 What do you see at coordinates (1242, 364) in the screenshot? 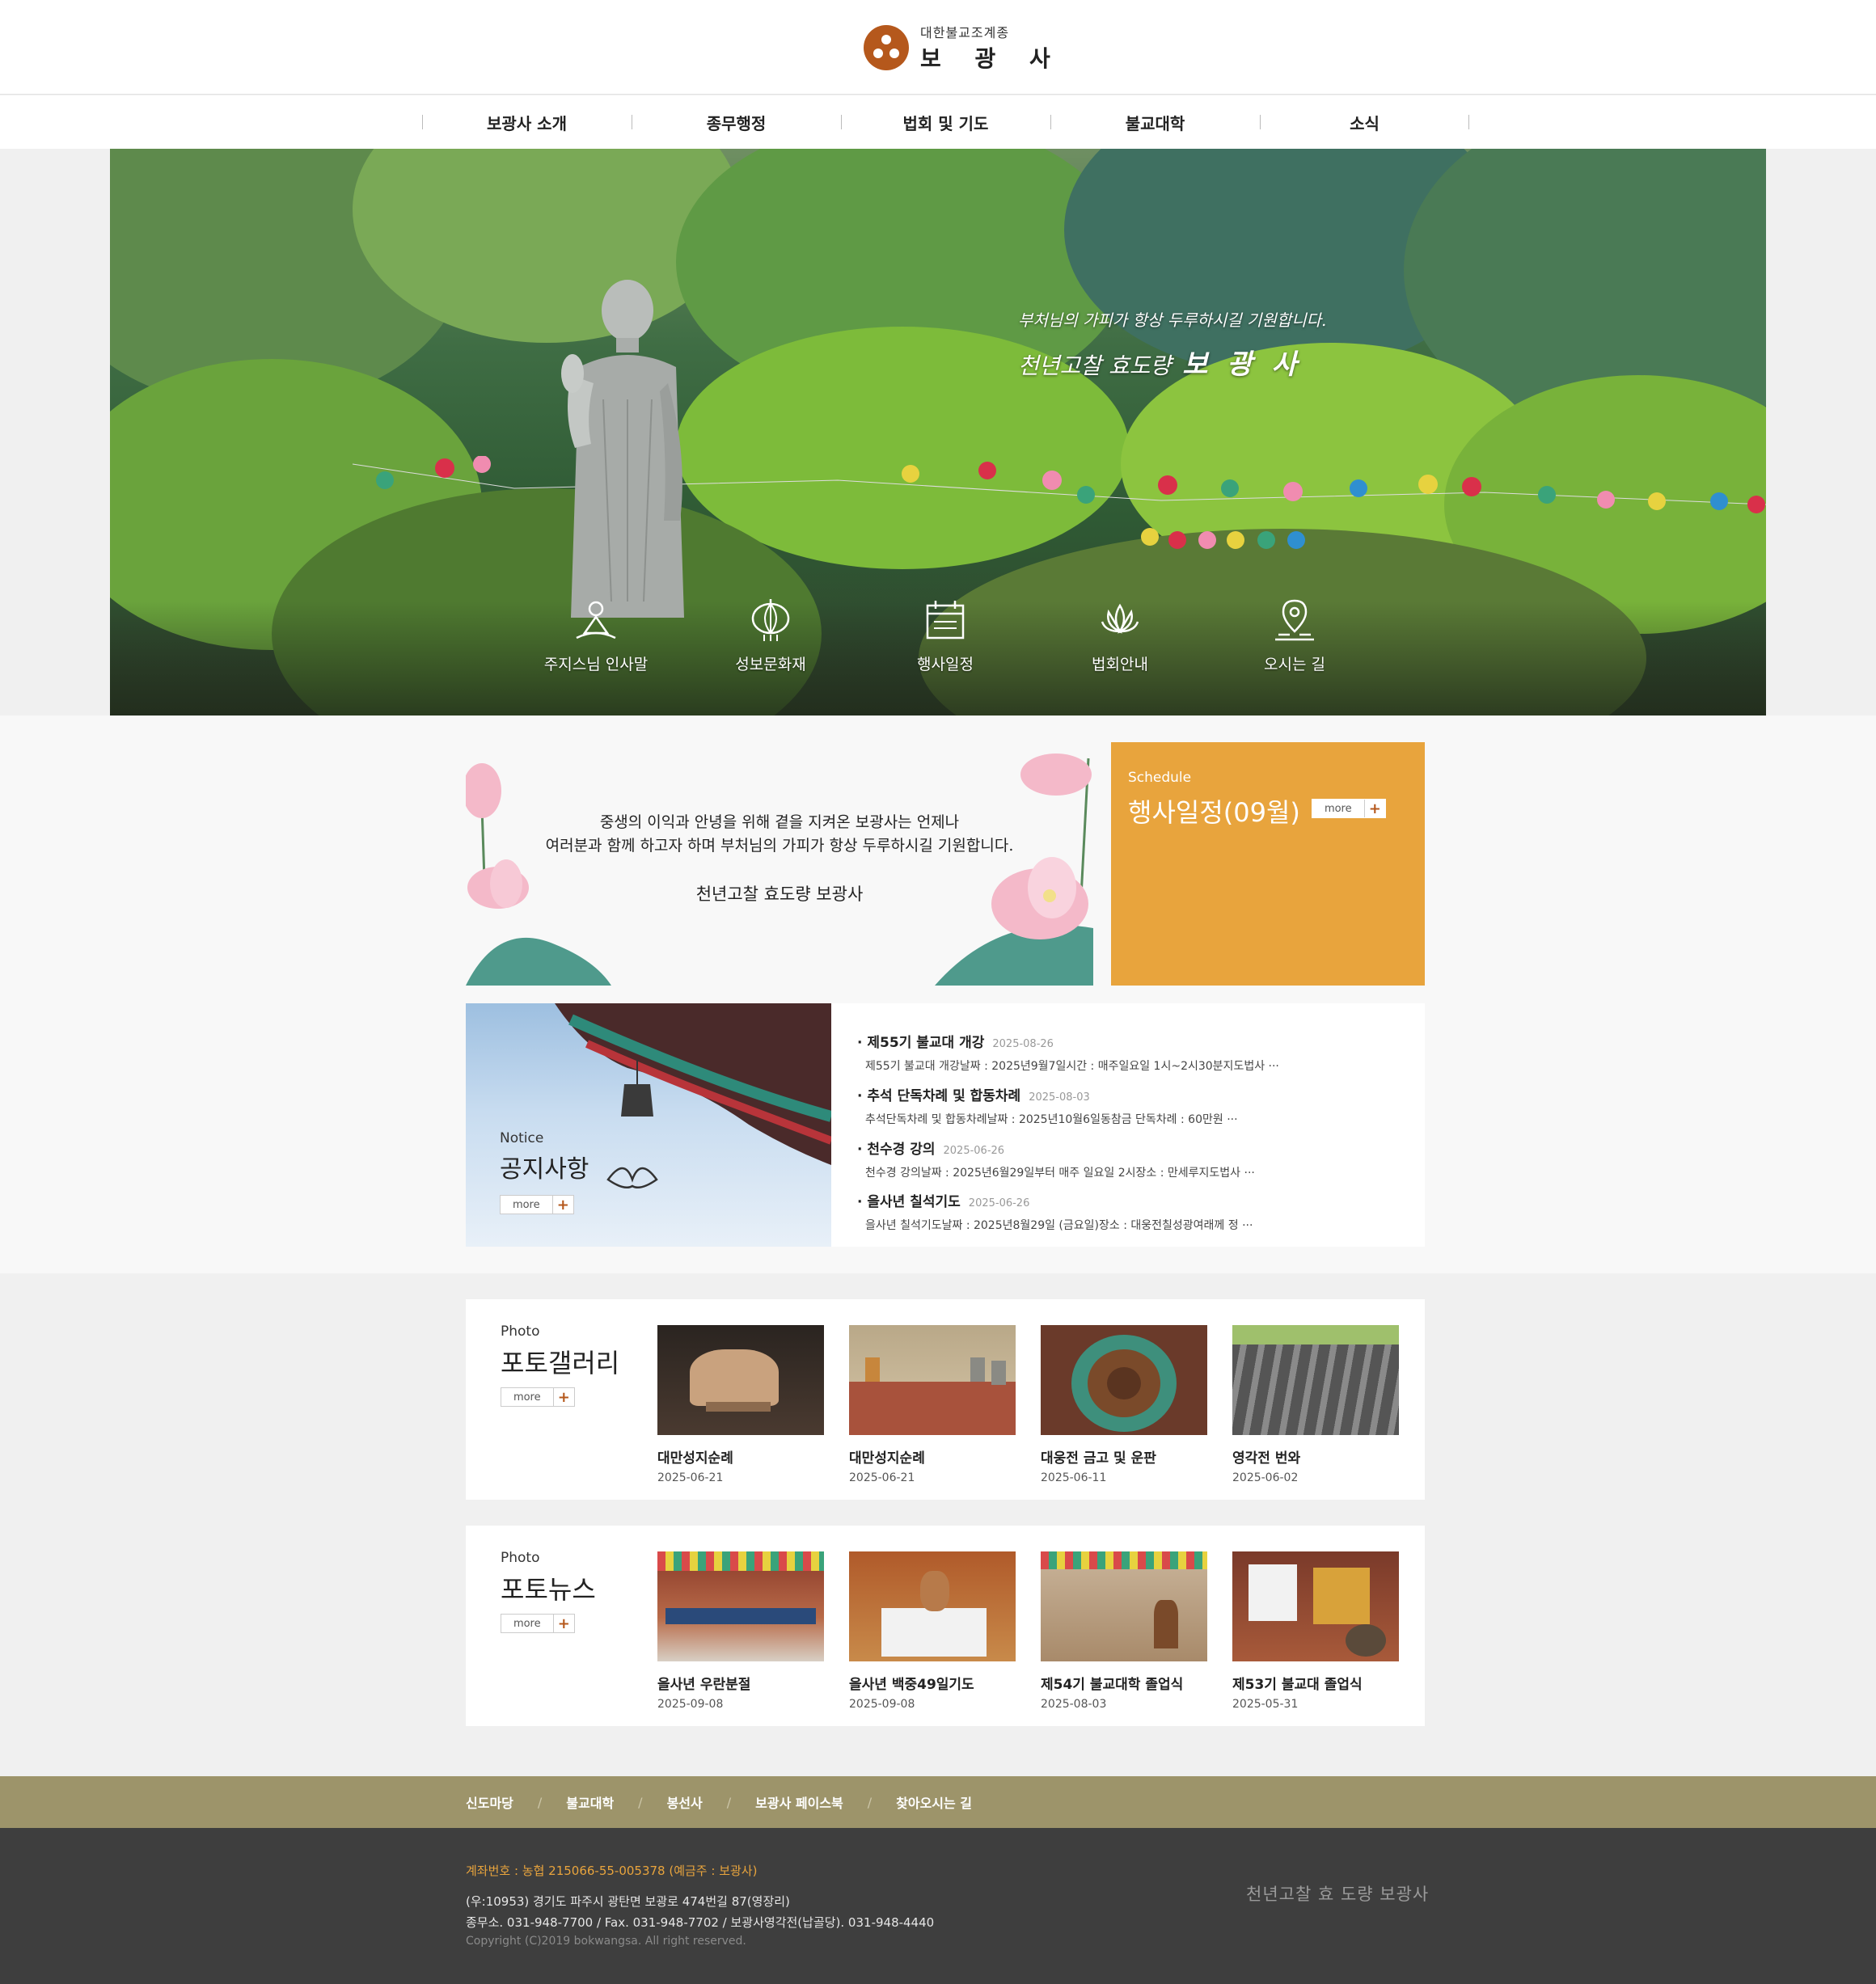
I see `hero-caption-name: 보 광 사` at bounding box center [1242, 364].